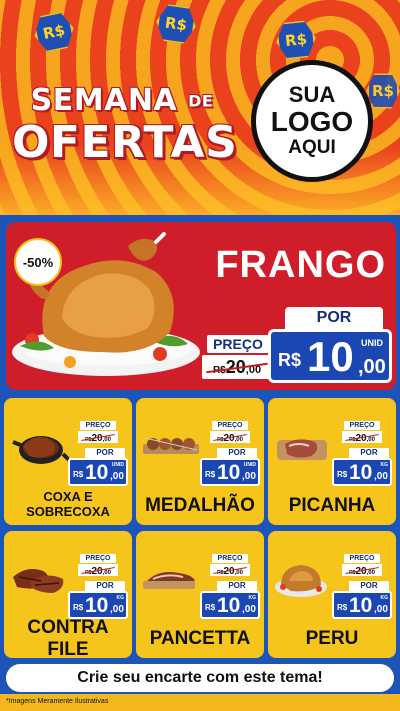 This screenshot has height=711, width=400. I want to click on logo-text-line3: AQUI, so click(312, 147).